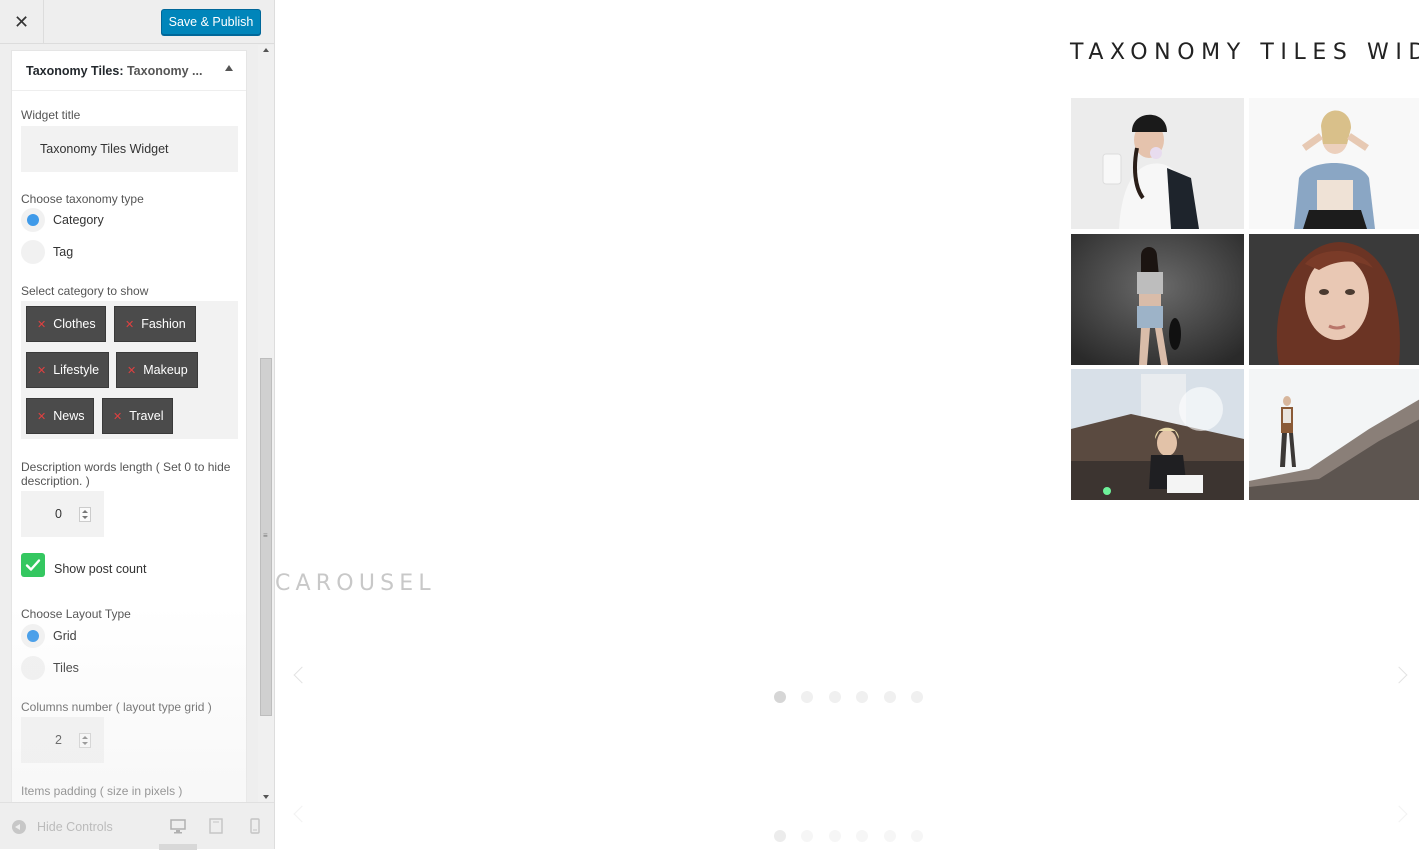 Image resolution: width=1419 pixels, height=850 pixels. Describe the element at coordinates (216, 826) in the screenshot. I see `tablet-preview-icon` at that location.